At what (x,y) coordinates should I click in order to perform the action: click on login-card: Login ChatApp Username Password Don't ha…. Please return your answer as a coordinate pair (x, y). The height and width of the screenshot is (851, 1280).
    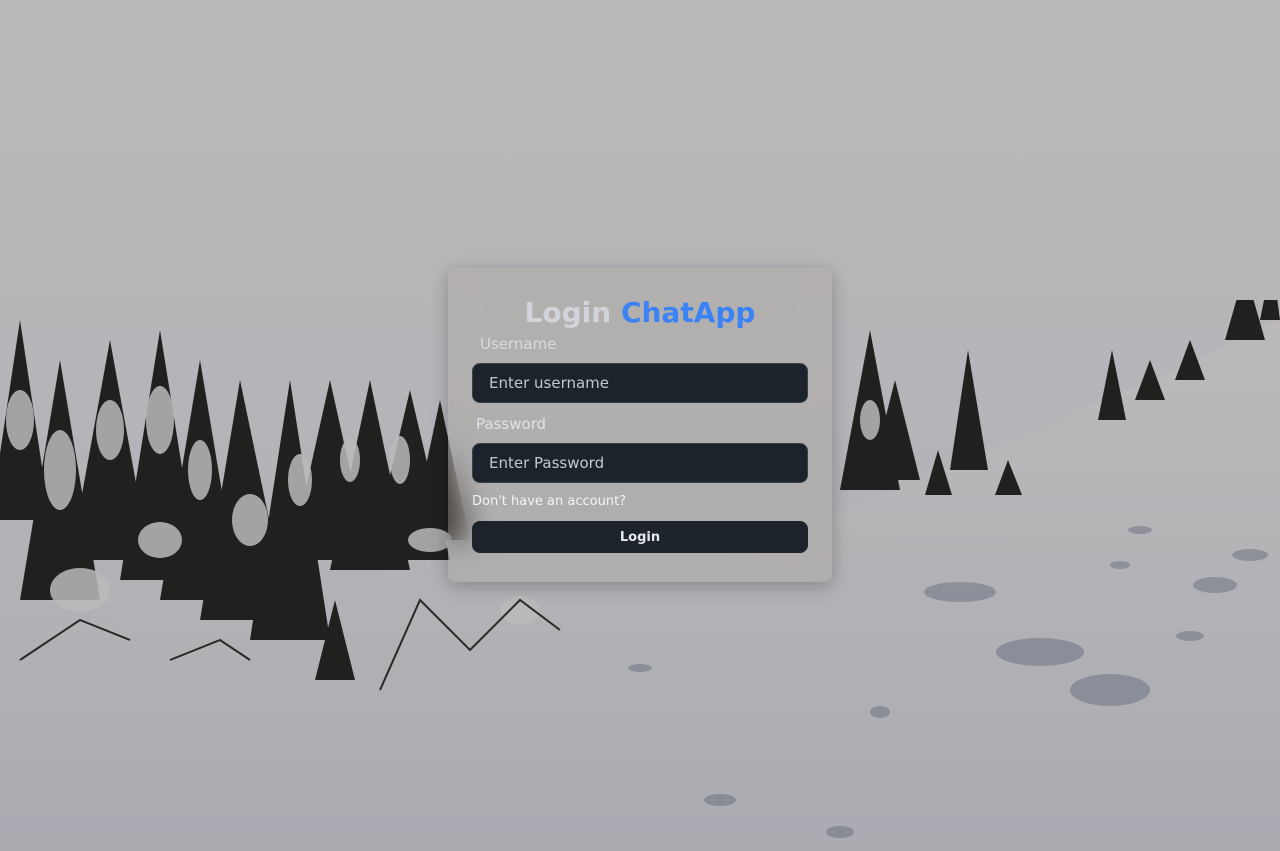
    Looking at the image, I should click on (640, 425).